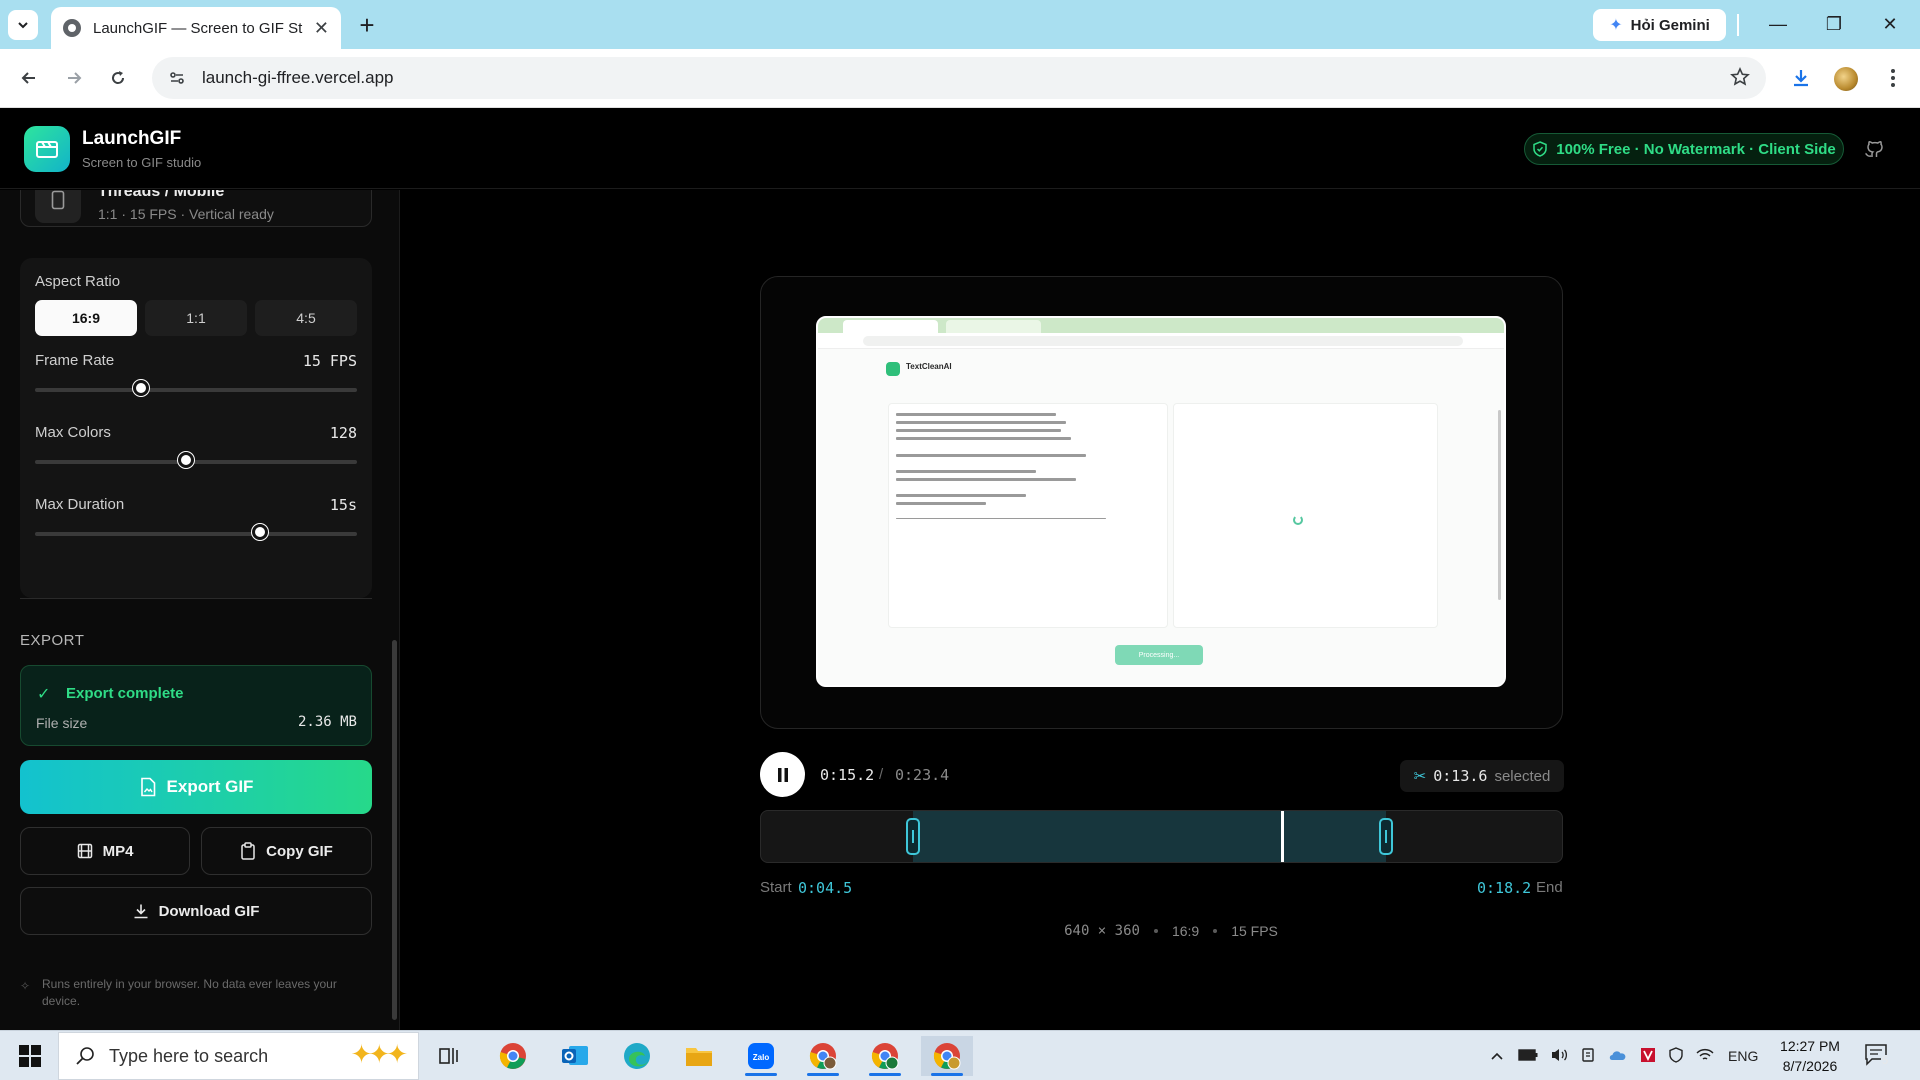 This screenshot has height=1080, width=1920. What do you see at coordinates (394, 830) in the screenshot?
I see `sidebar-scrollbar` at bounding box center [394, 830].